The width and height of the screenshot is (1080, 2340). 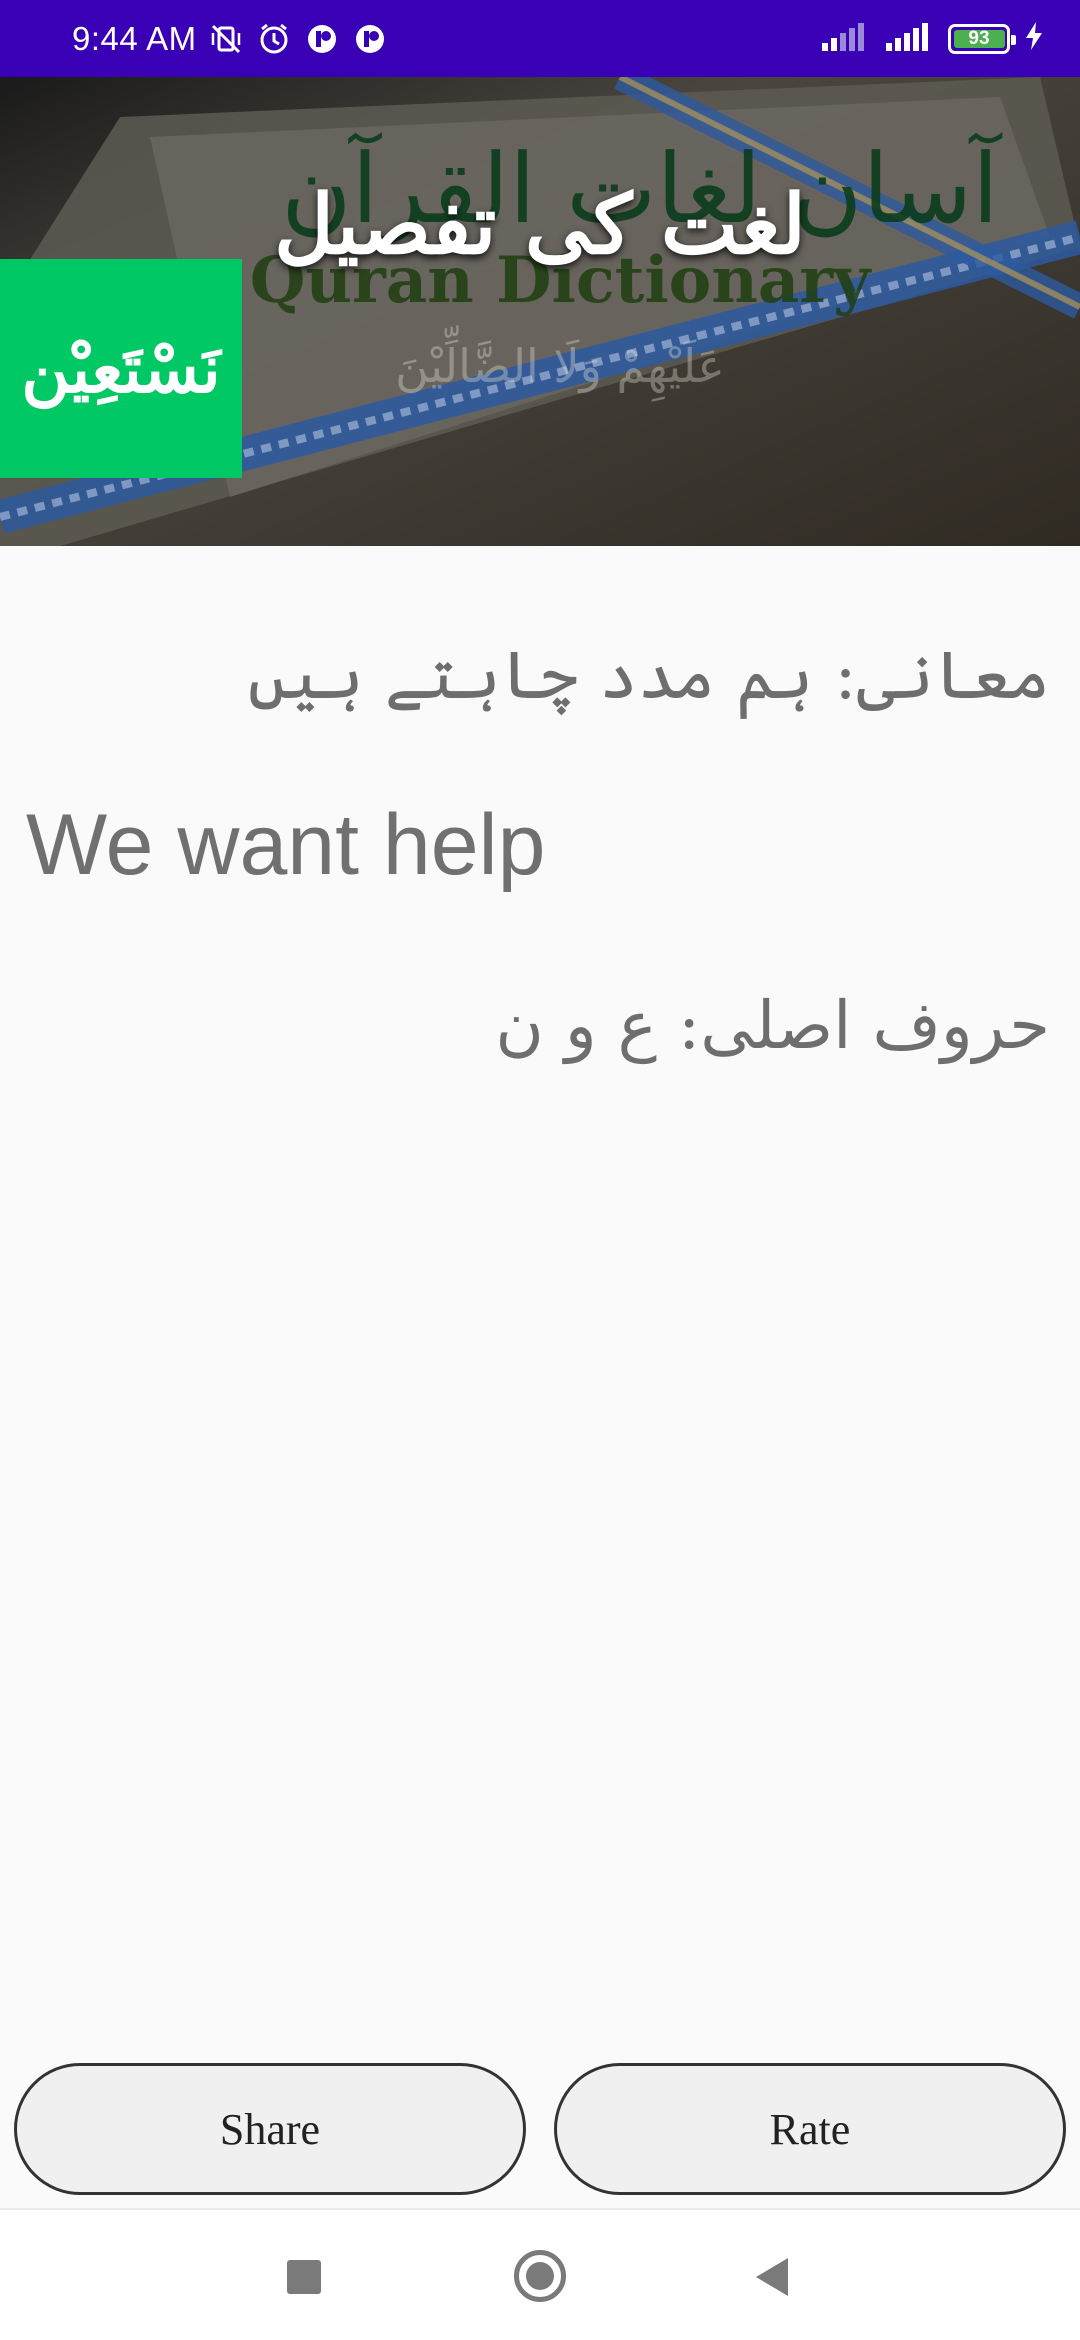 What do you see at coordinates (810, 2129) in the screenshot?
I see `rate-button: Rate` at bounding box center [810, 2129].